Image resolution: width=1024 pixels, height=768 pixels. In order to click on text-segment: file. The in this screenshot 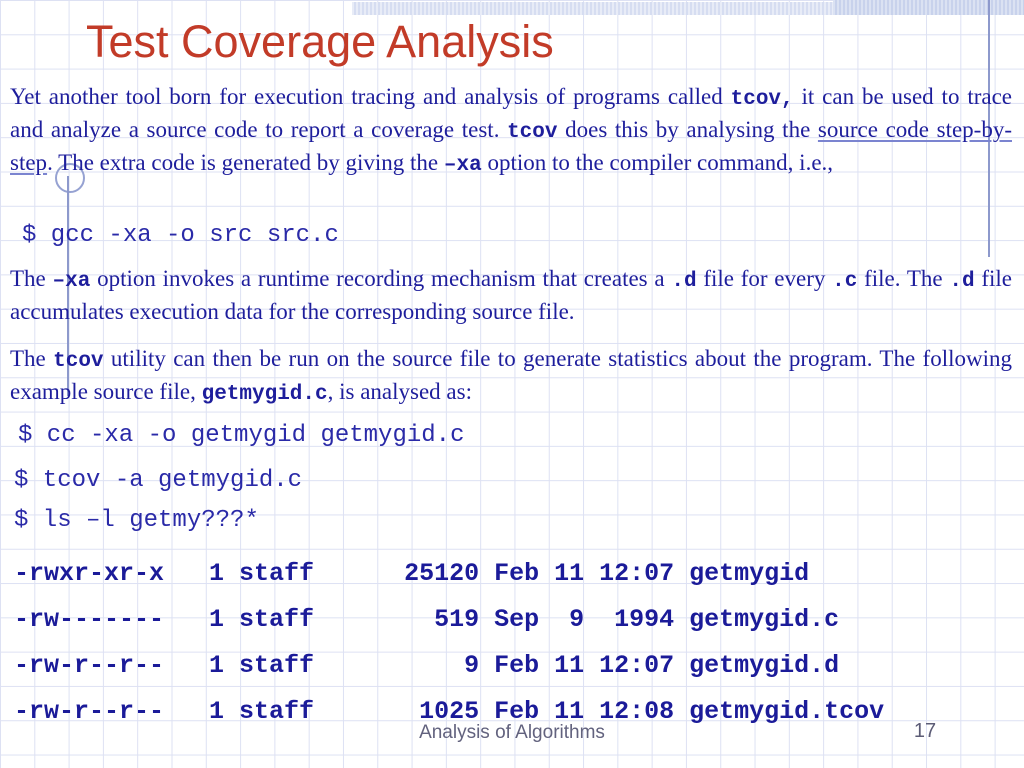, I will do `click(903, 278)`.